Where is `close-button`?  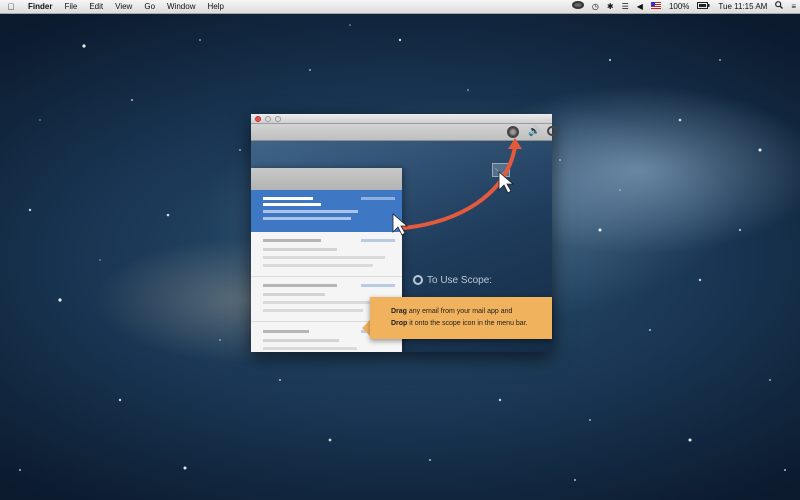 close-button is located at coordinates (258, 119).